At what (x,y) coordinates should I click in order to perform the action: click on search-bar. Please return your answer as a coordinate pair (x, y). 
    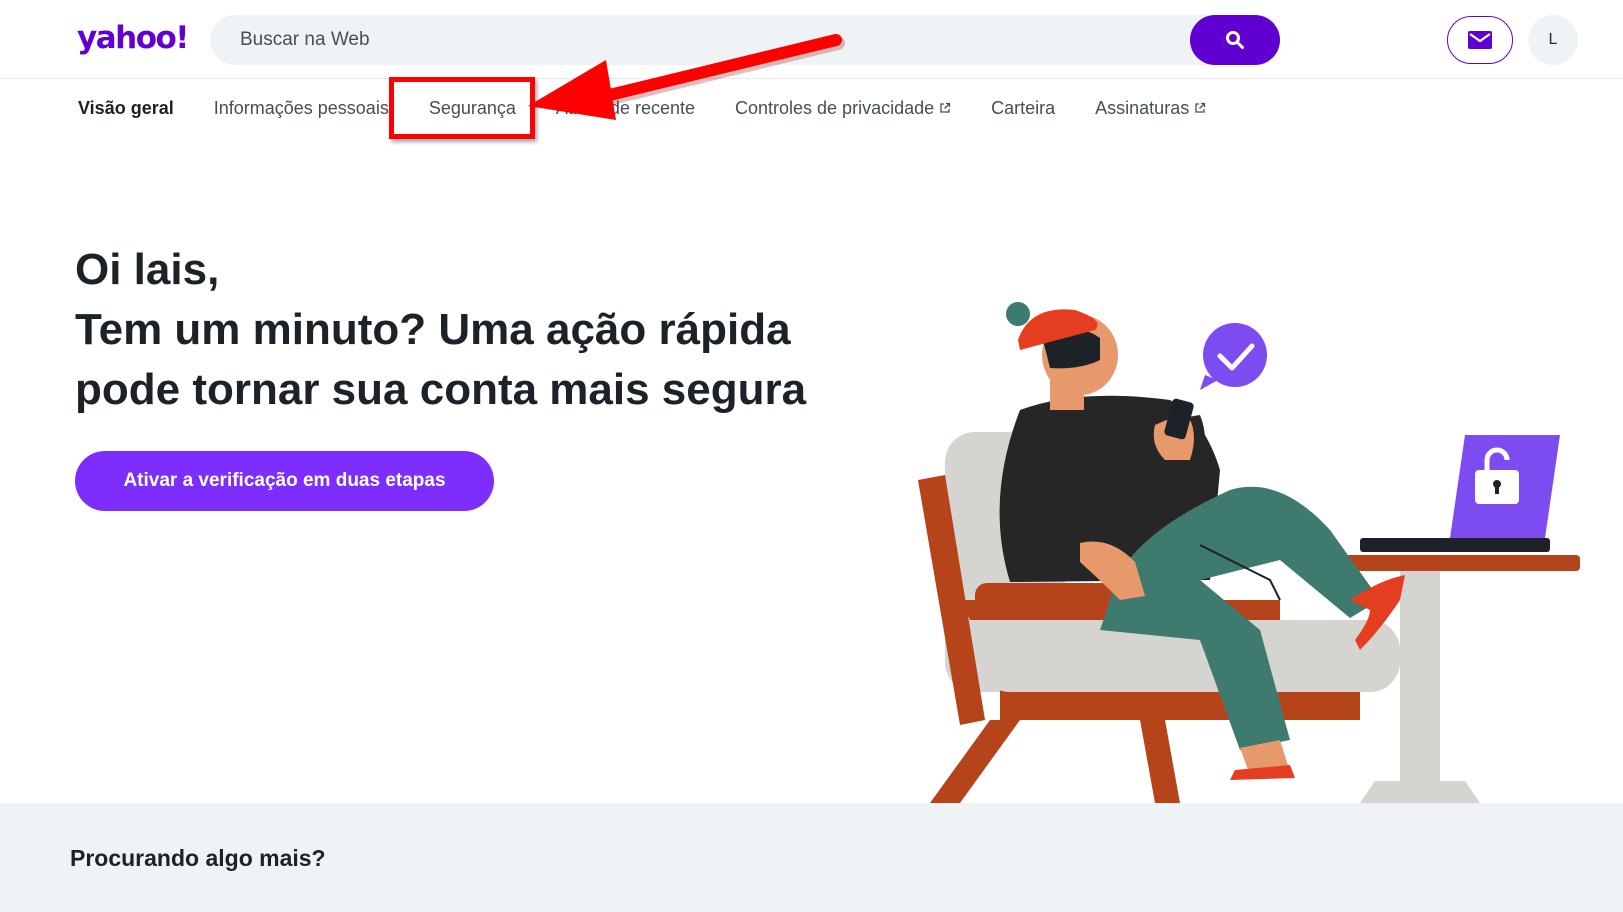
    Looking at the image, I should click on (745, 40).